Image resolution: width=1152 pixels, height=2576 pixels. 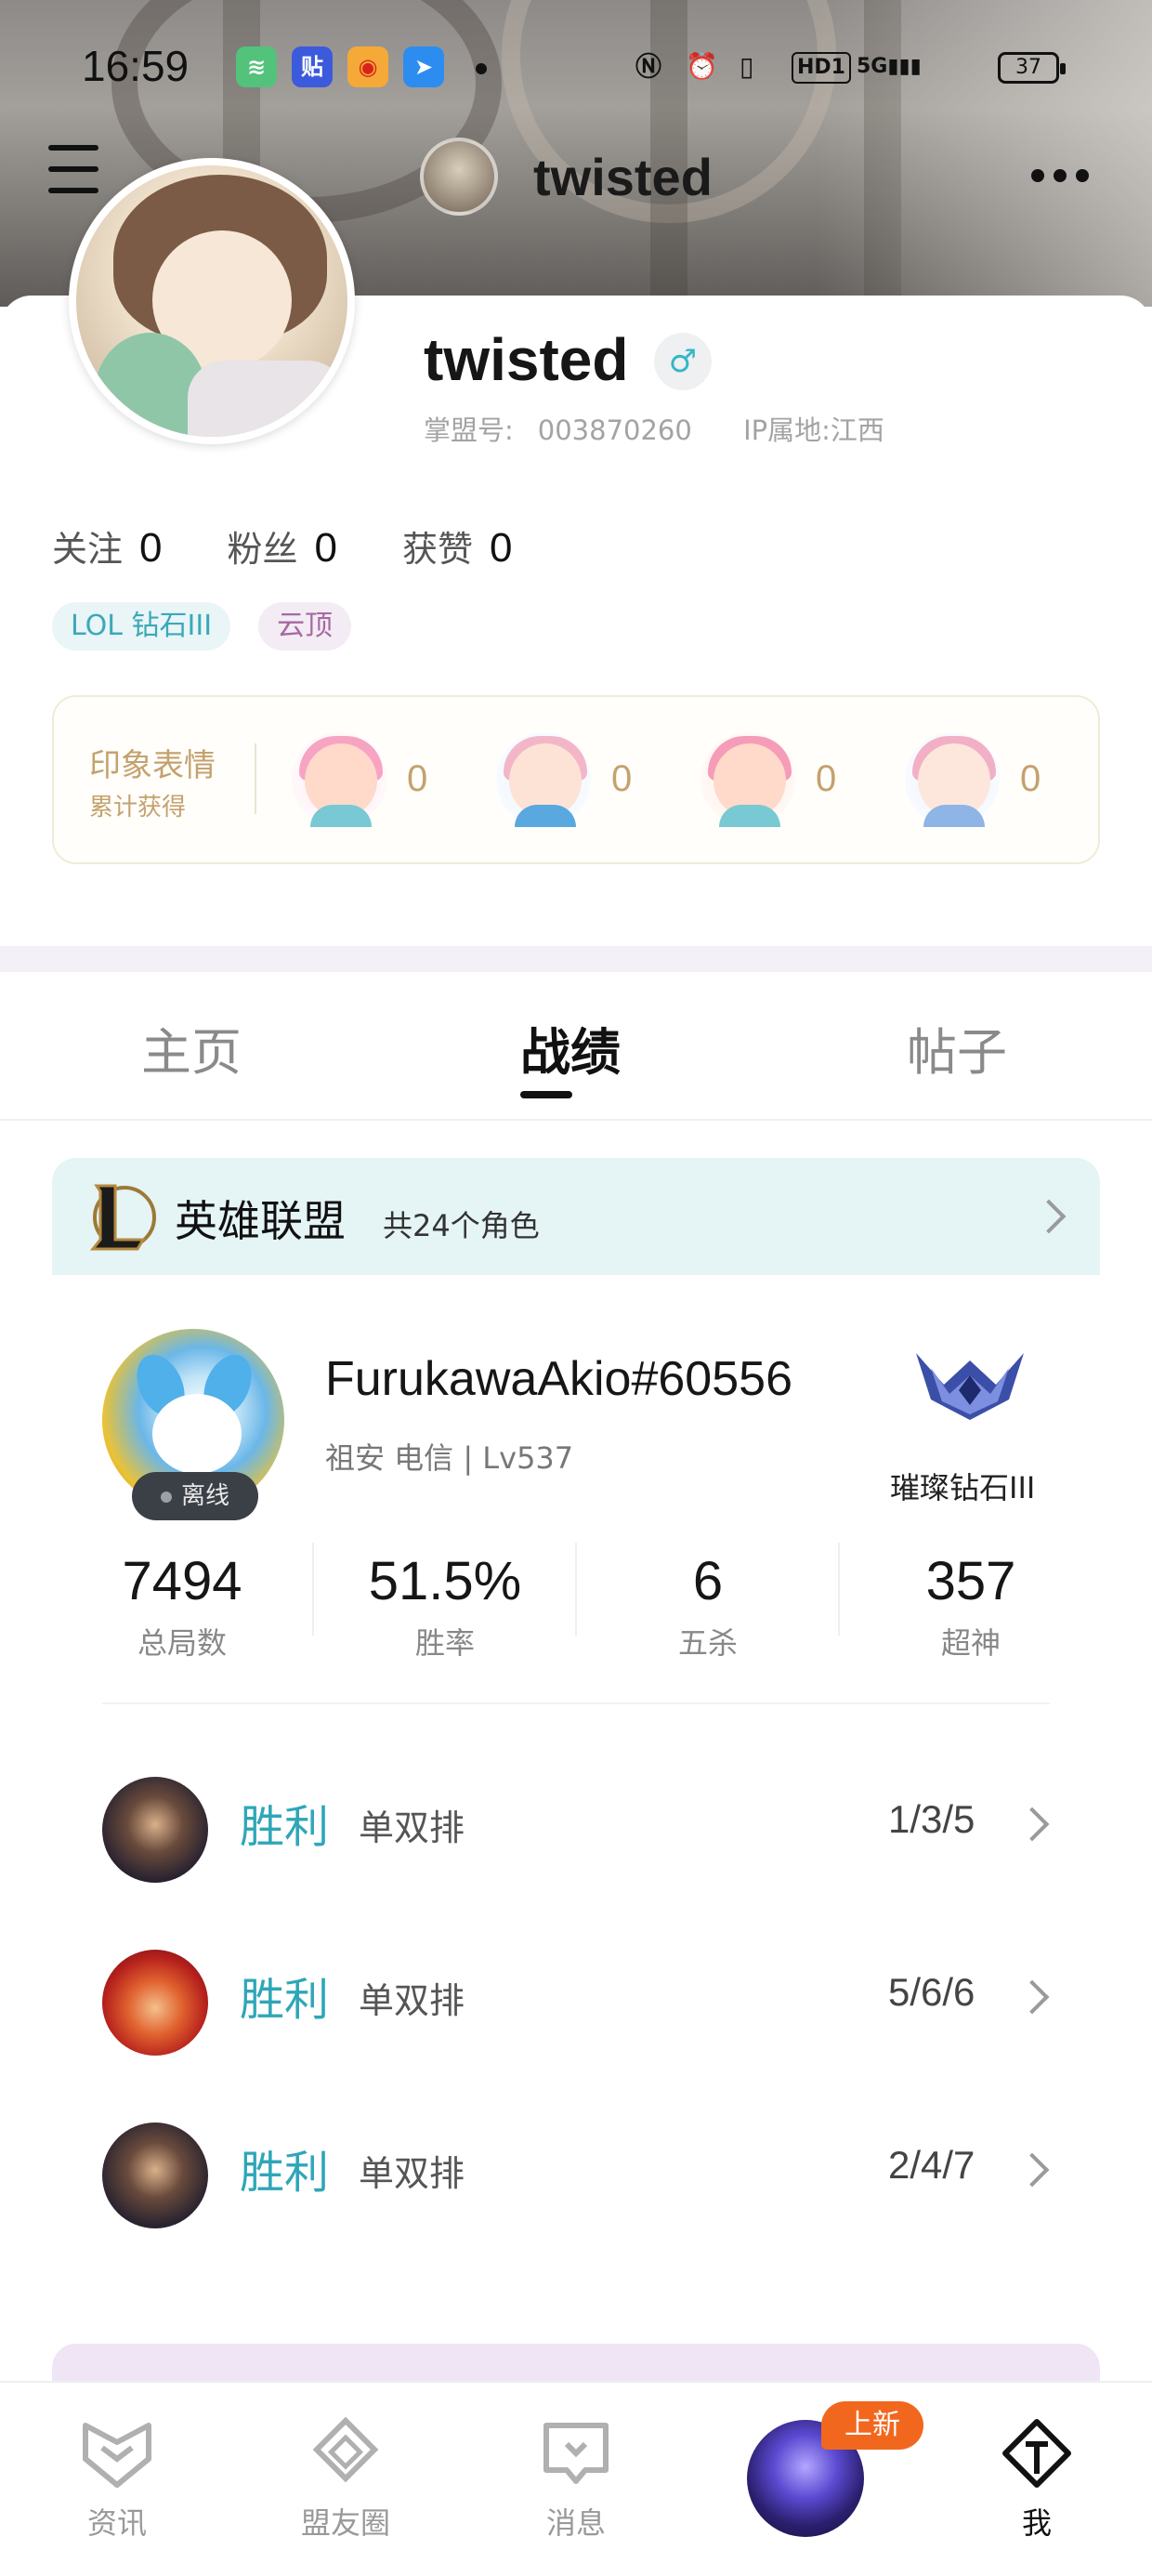 What do you see at coordinates (87, 546) in the screenshot?
I see `following-label: 关注` at bounding box center [87, 546].